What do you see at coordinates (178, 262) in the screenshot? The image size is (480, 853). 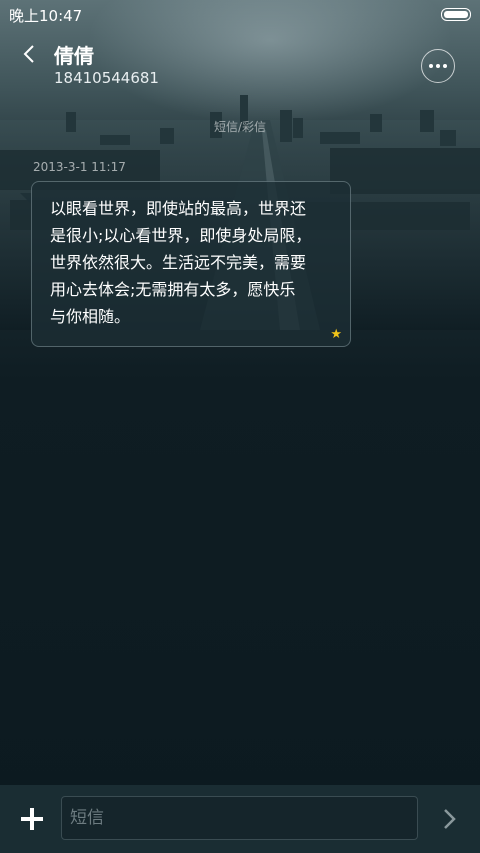 I see `message-line: 世界依然很大。生活远不完美，需要` at bounding box center [178, 262].